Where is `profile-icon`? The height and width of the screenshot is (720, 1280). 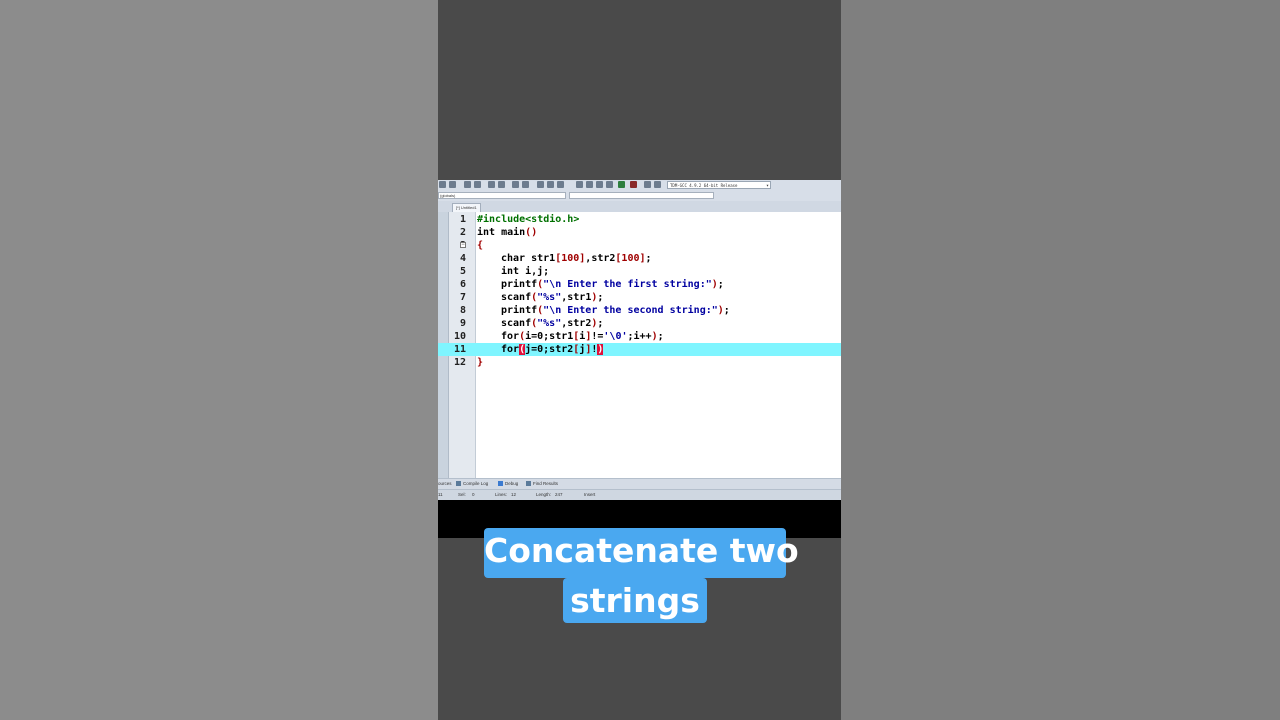
profile-icon is located at coordinates (657, 184).